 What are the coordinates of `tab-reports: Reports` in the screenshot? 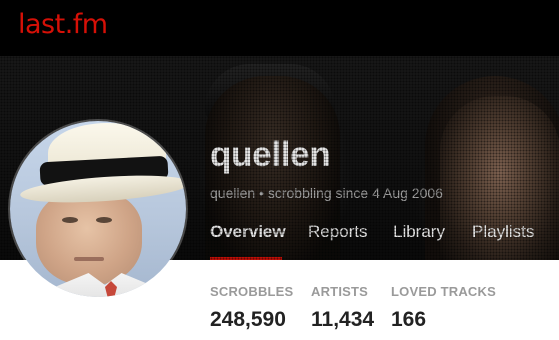 It's located at (338, 240).